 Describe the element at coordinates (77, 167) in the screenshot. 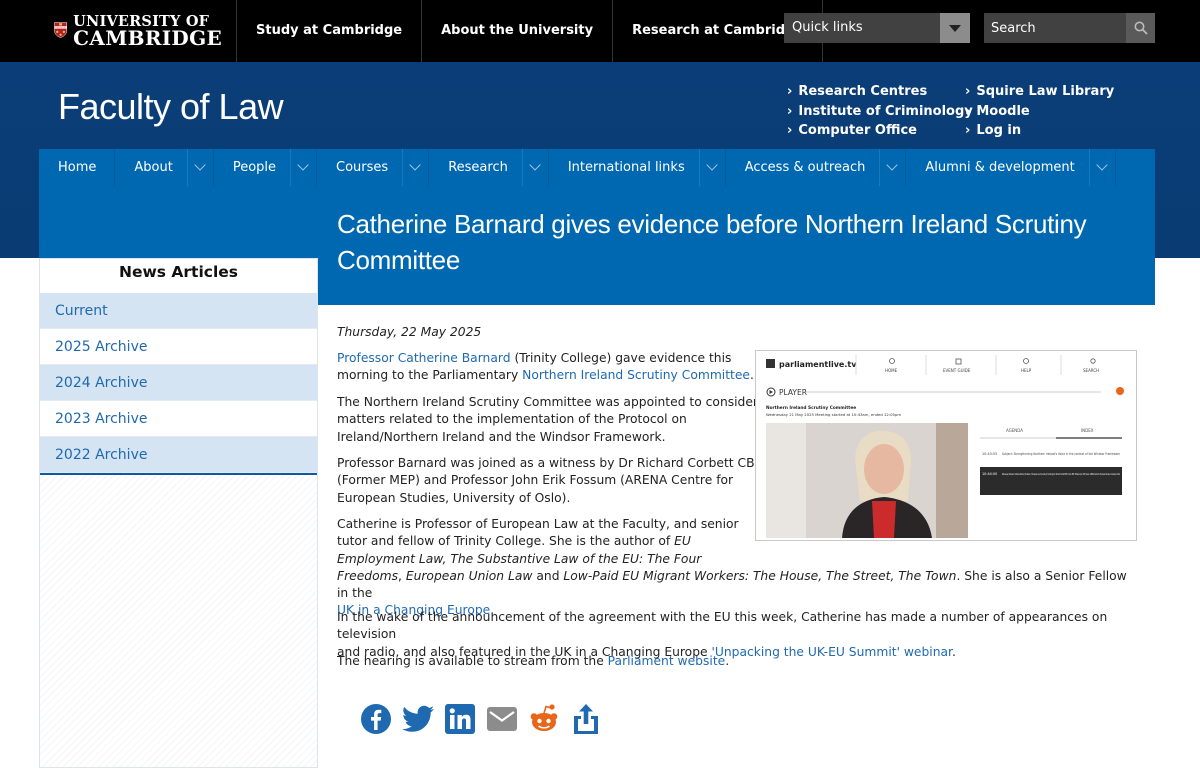

I see `nav-home: Home` at that location.